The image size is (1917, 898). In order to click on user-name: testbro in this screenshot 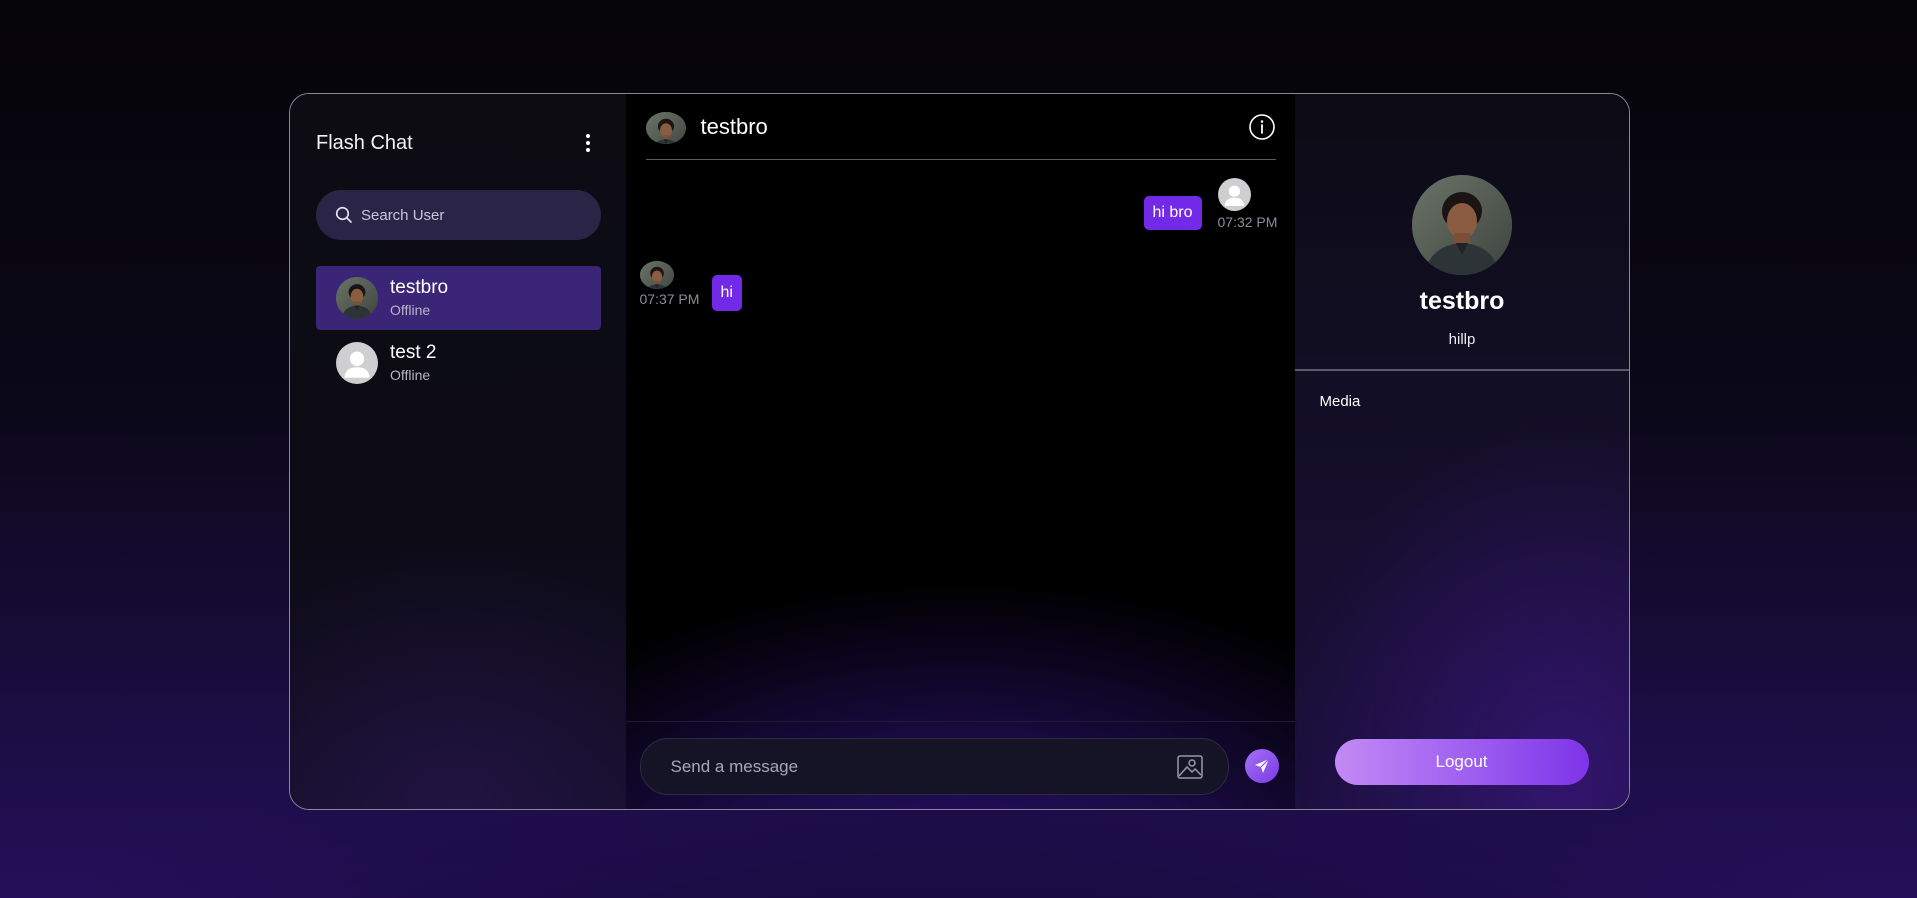, I will do `click(419, 287)`.